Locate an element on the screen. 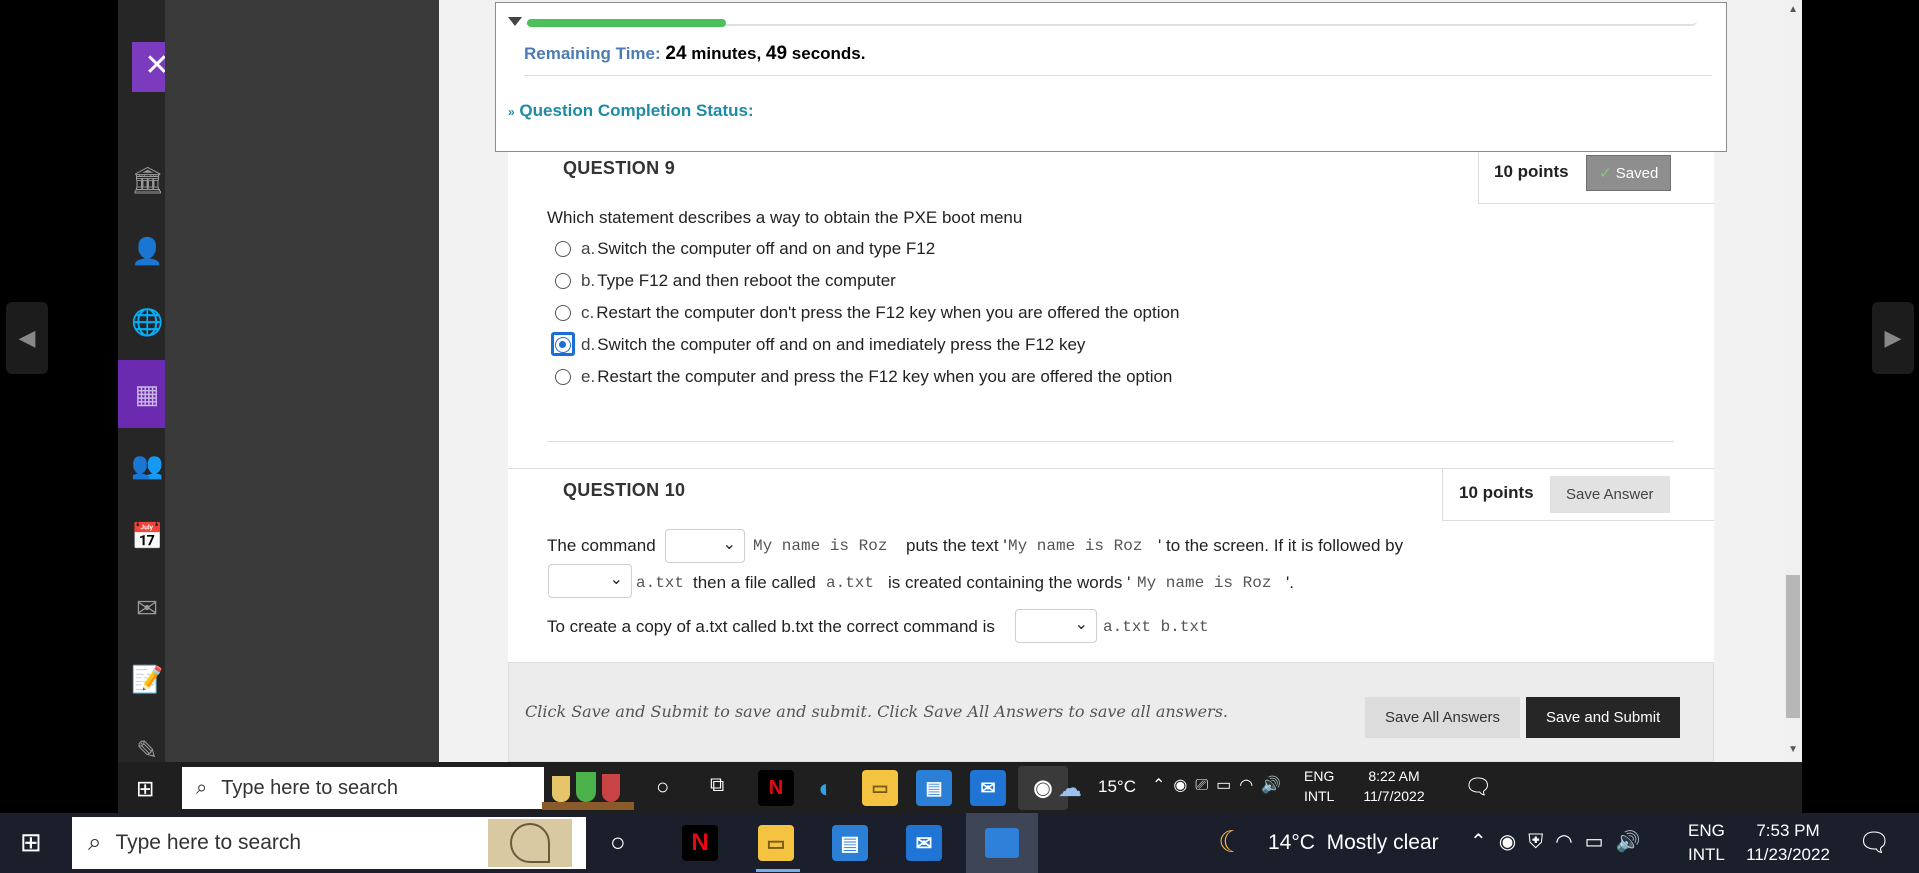 This screenshot has width=1919, height=873. groups-icon: 👥 is located at coordinates (147, 465).